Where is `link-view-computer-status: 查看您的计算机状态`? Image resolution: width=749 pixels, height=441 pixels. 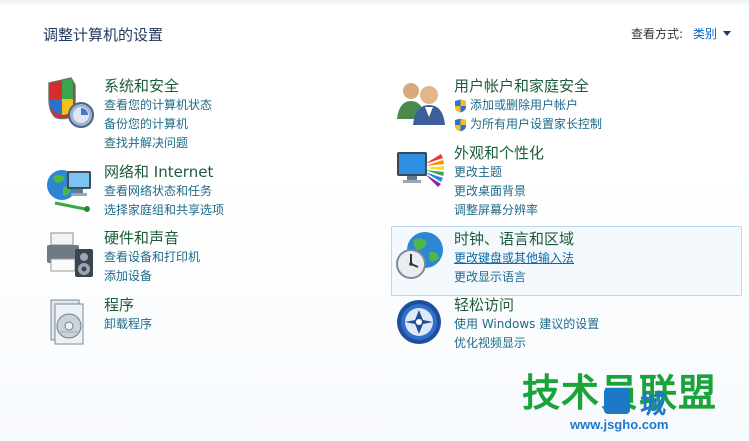 link-view-computer-status: 查看您的计算机状态 is located at coordinates (158, 105).